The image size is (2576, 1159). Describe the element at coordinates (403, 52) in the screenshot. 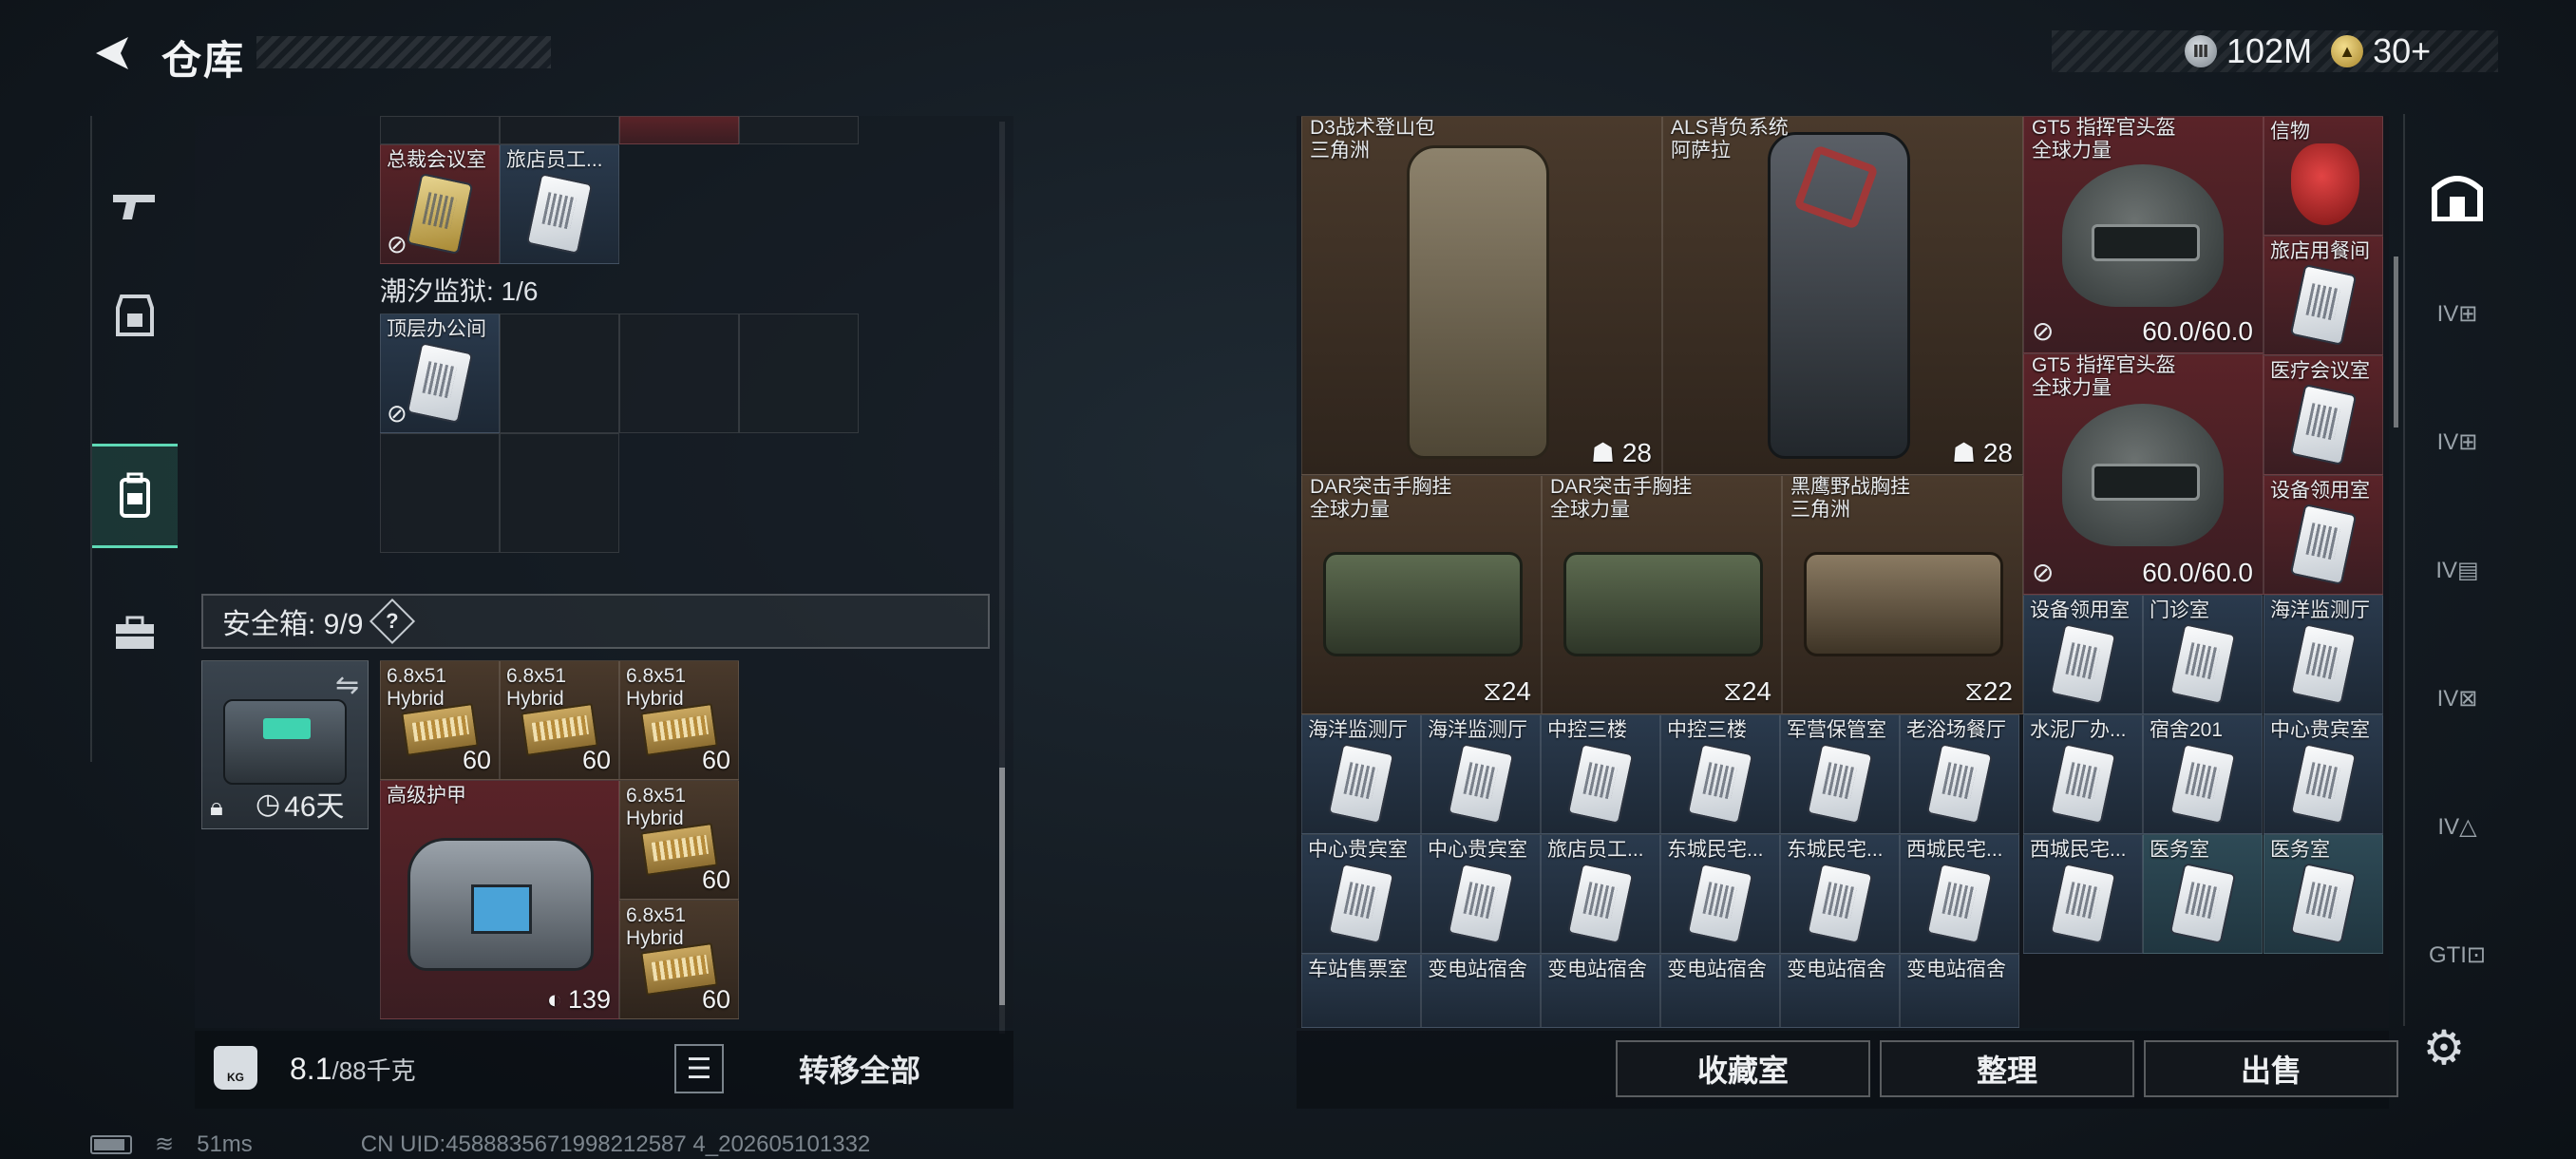

I see `header-decoration` at that location.